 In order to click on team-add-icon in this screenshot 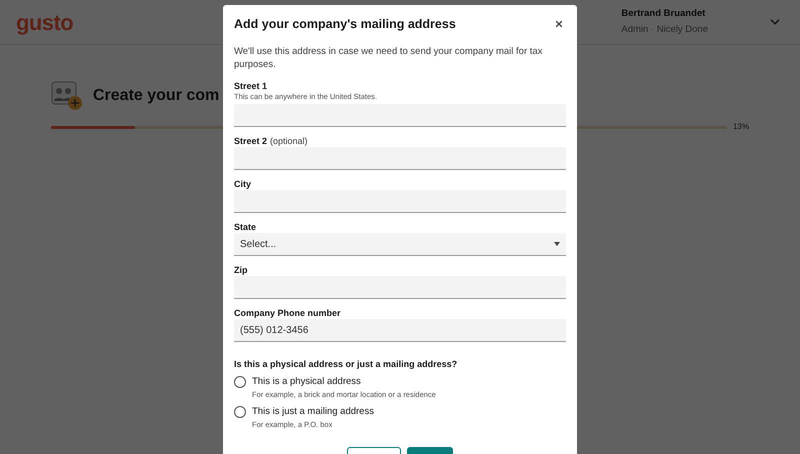, I will do `click(67, 96)`.